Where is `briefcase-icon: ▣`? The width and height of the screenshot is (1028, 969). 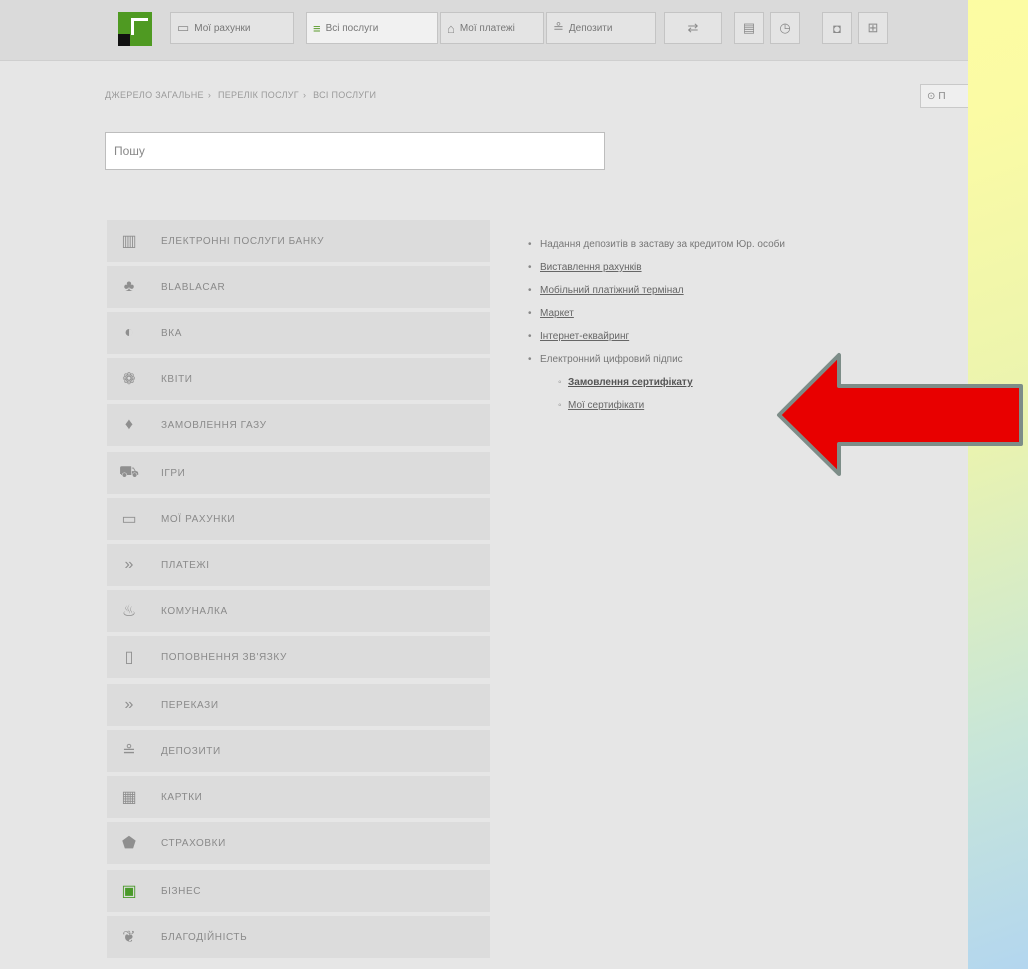
briefcase-icon: ▣ is located at coordinates (129, 891).